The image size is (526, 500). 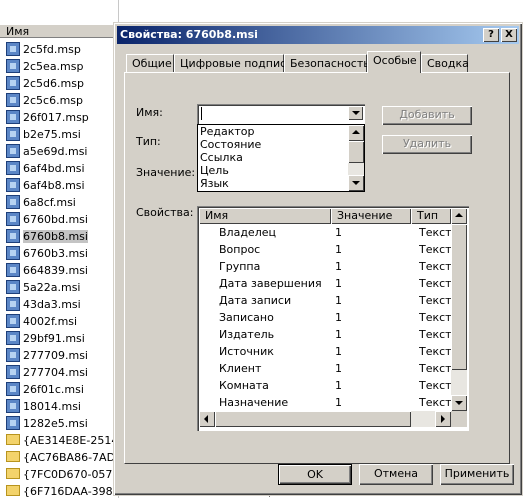 I want to click on dropdown-option: Состояние, so click(x=281, y=144).